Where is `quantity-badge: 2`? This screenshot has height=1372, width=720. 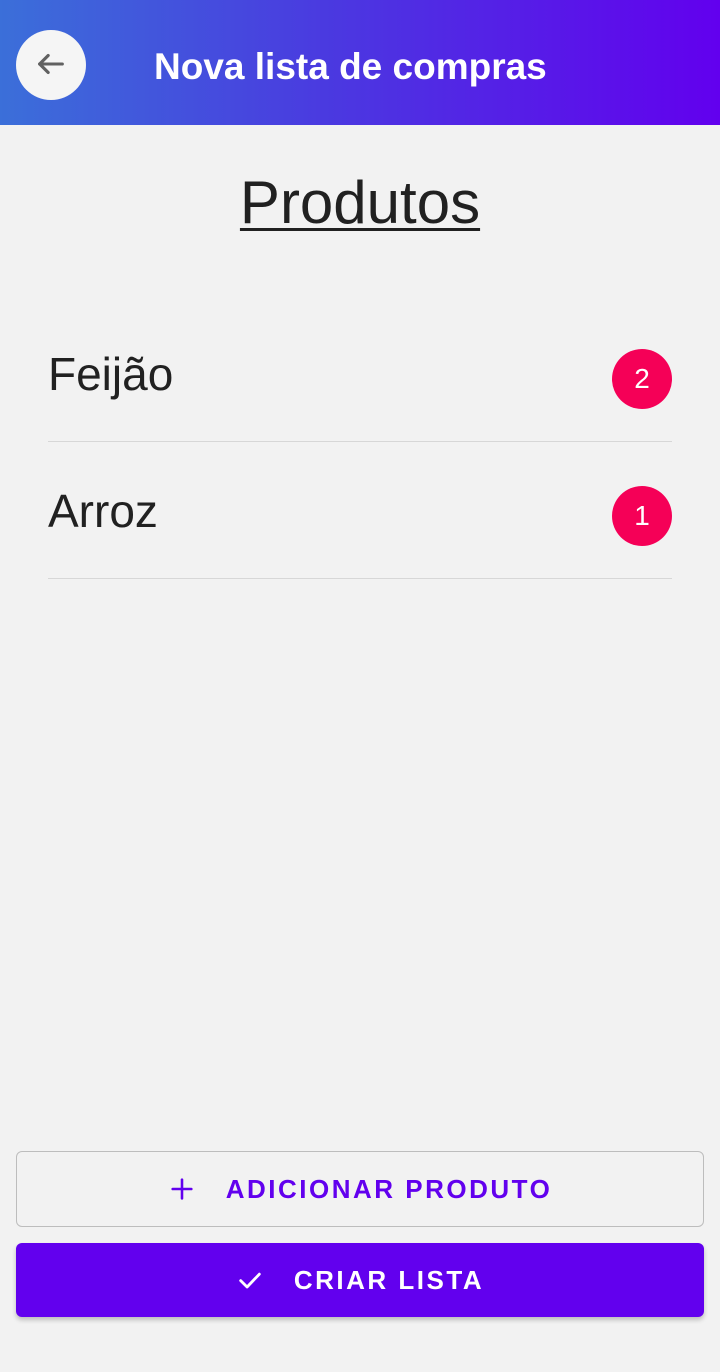
quantity-badge: 2 is located at coordinates (642, 379).